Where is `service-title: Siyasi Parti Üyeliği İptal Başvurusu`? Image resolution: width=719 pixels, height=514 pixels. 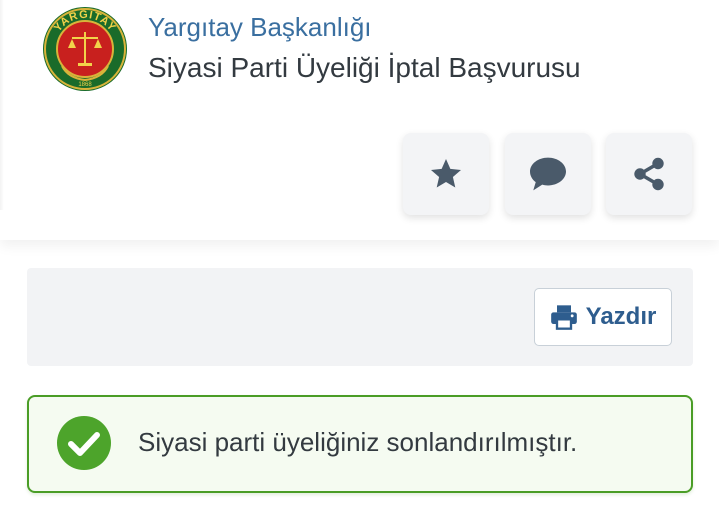
service-title: Siyasi Parti Üyeliği İptal Başvurusu is located at coordinates (364, 67).